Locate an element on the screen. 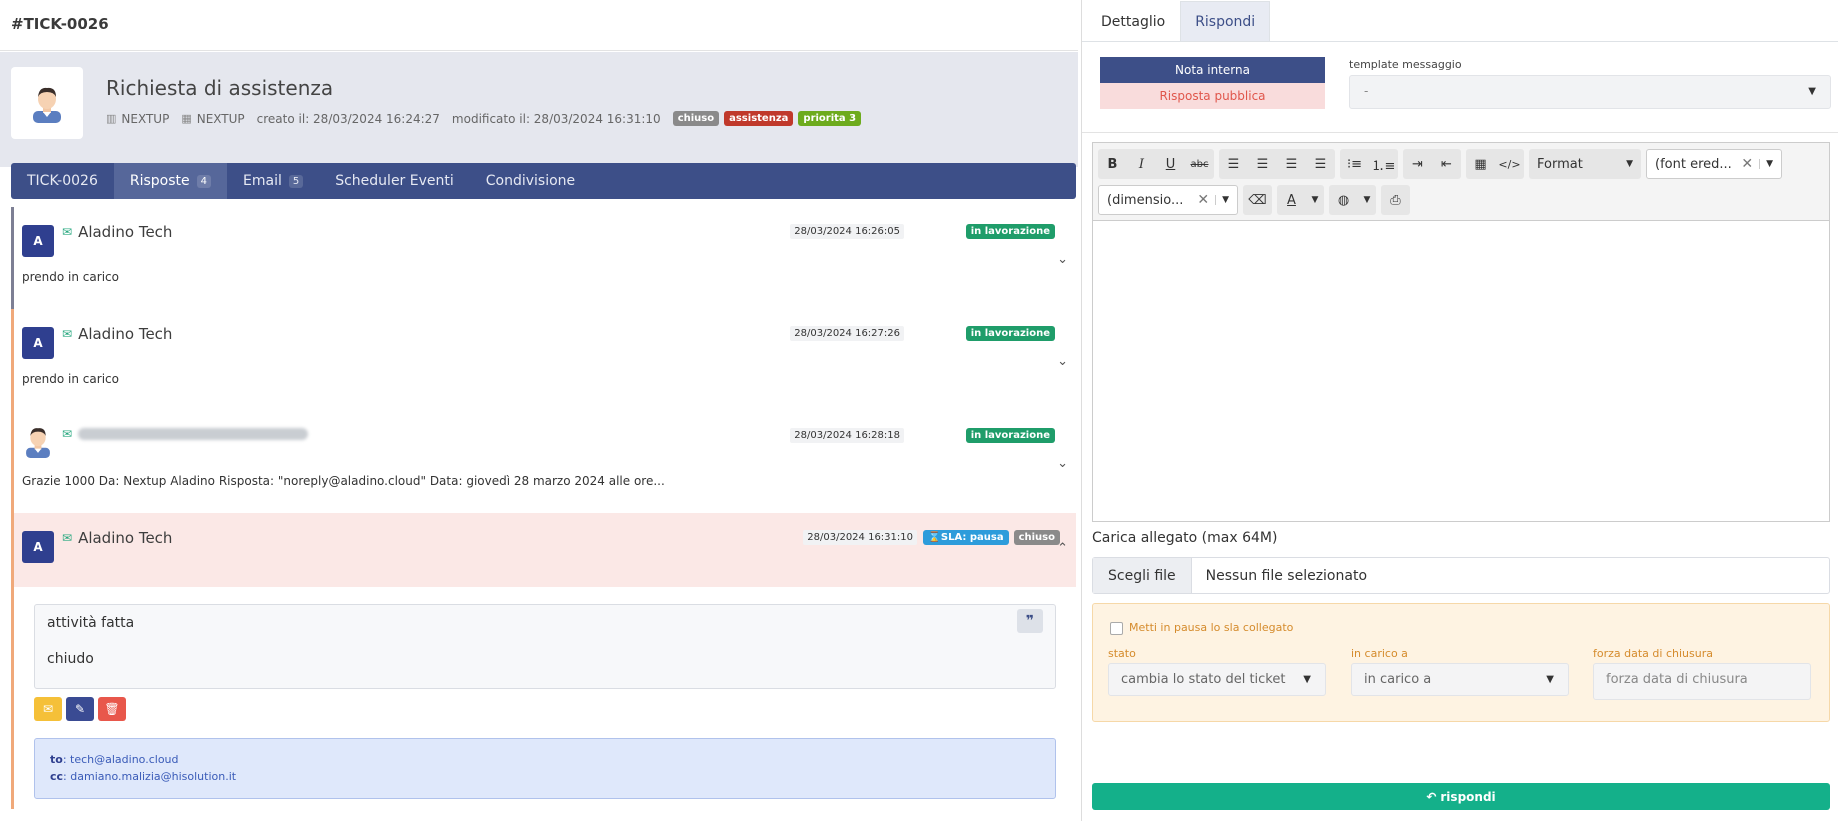  cc-address: damiano.malizia@hisolution.it is located at coordinates (153, 776).